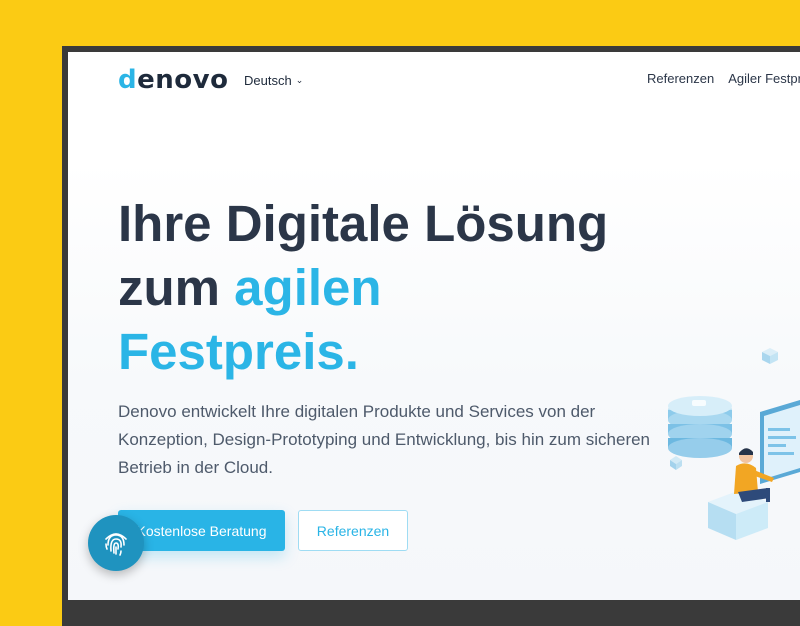 This screenshot has height=626, width=800. I want to click on nav-links: Referenzen Agiler Festpr, so click(723, 78).